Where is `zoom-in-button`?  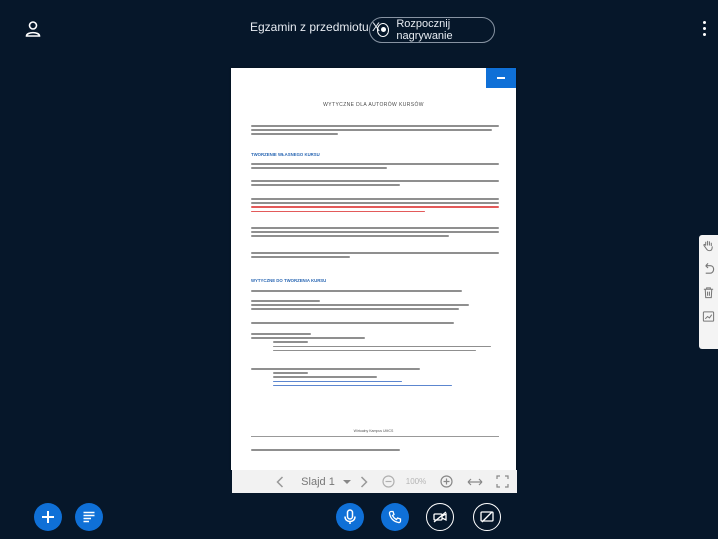 zoom-in-button is located at coordinates (446, 481).